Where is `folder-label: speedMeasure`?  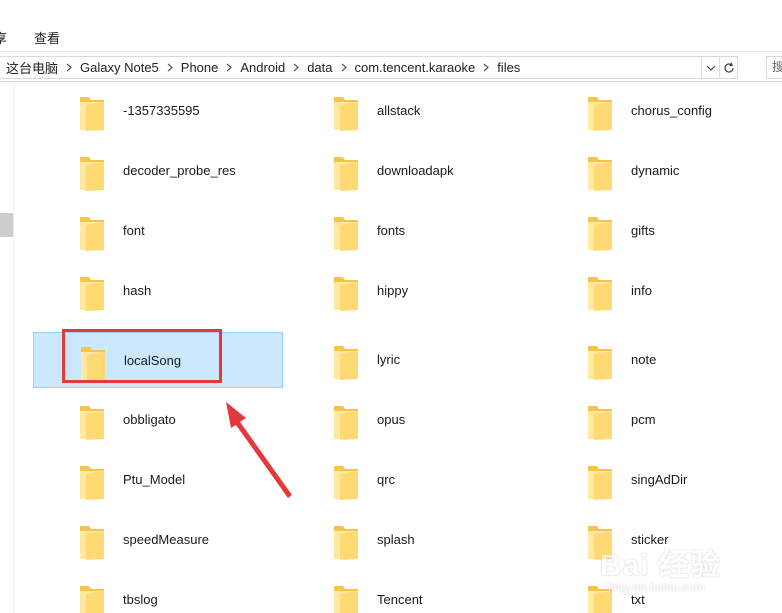
folder-label: speedMeasure is located at coordinates (166, 539).